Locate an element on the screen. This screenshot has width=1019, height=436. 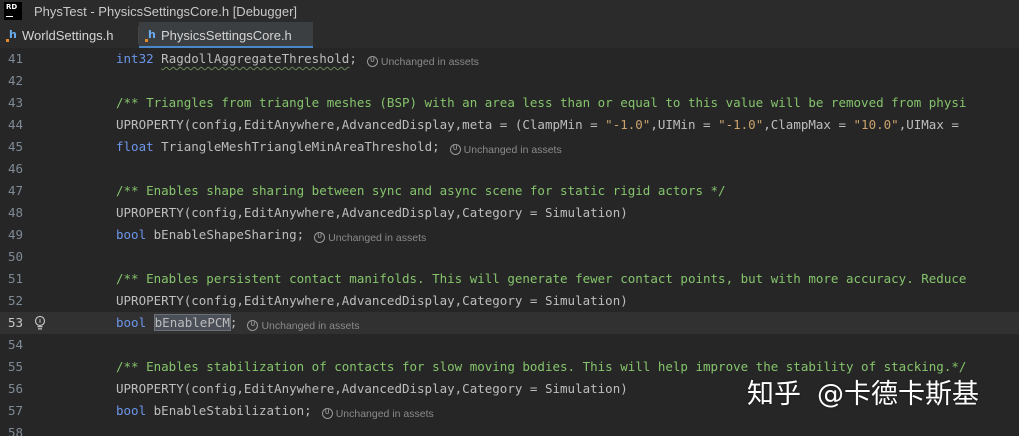
line-number: 47 is located at coordinates (16, 190).